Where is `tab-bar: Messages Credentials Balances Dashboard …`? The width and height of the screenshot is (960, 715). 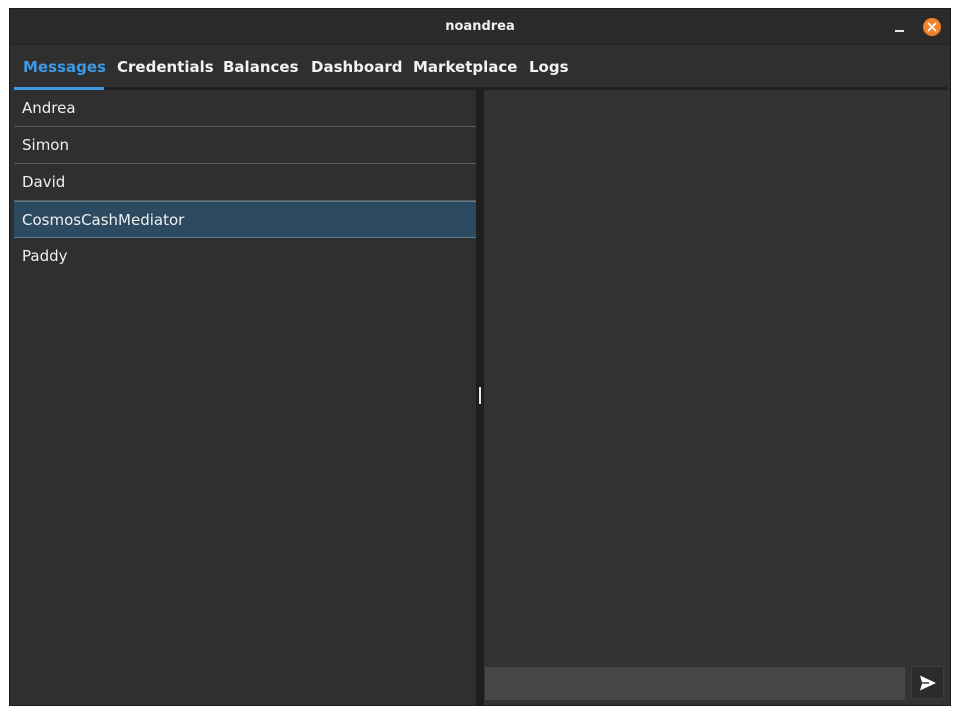 tab-bar: Messages Credentials Balances Dashboard … is located at coordinates (480, 67).